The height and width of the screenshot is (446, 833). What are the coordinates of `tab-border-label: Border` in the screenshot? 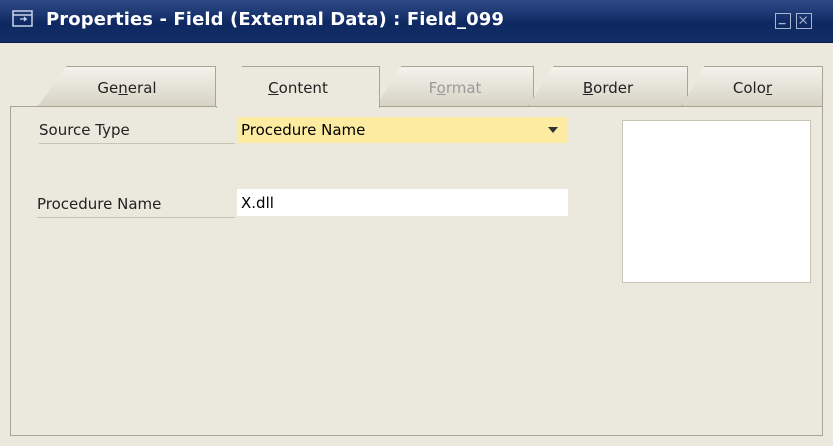 It's located at (608, 88).